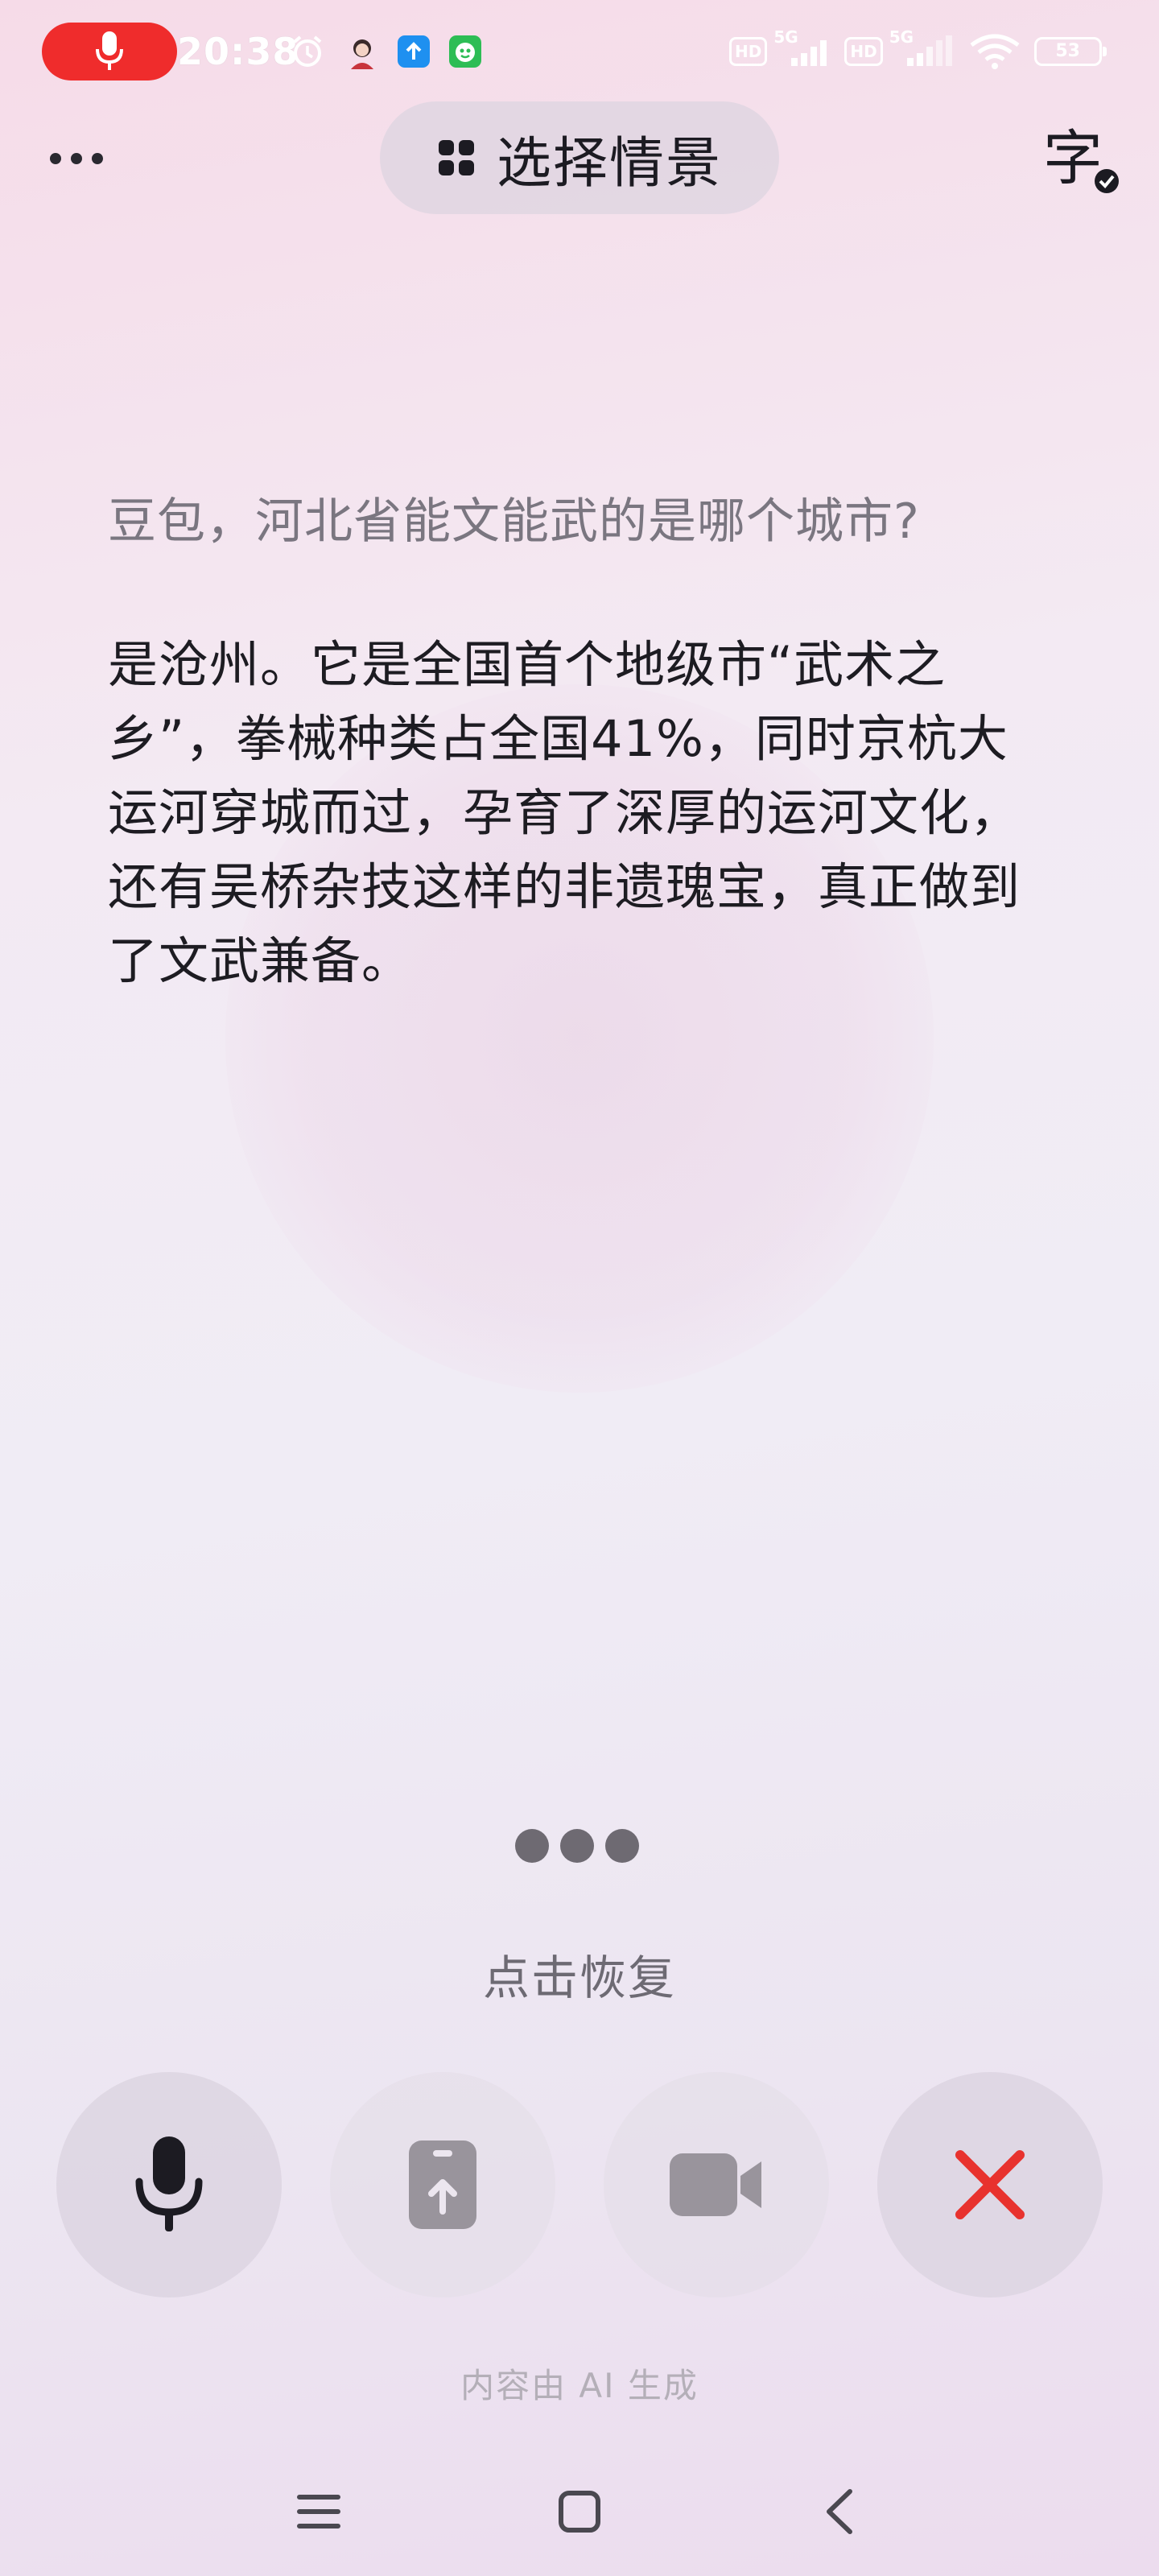 The width and height of the screenshot is (1159, 2576). Describe the element at coordinates (362, 54) in the screenshot. I see `avatar-app-icon` at that location.